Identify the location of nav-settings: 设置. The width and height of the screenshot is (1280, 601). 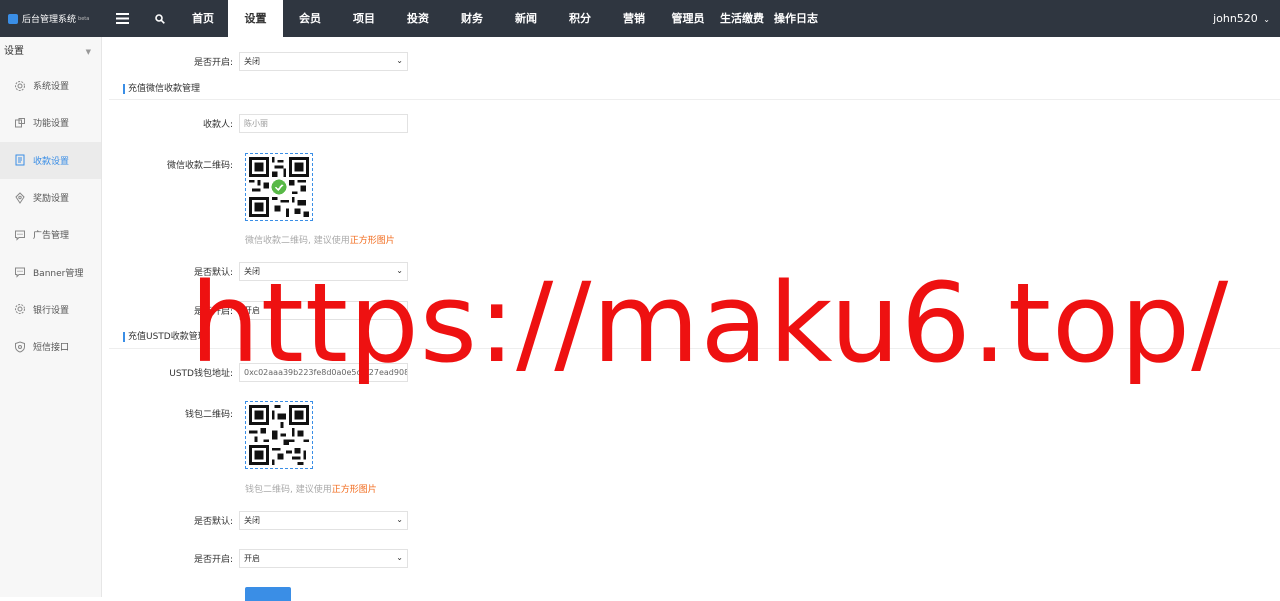
(255, 18).